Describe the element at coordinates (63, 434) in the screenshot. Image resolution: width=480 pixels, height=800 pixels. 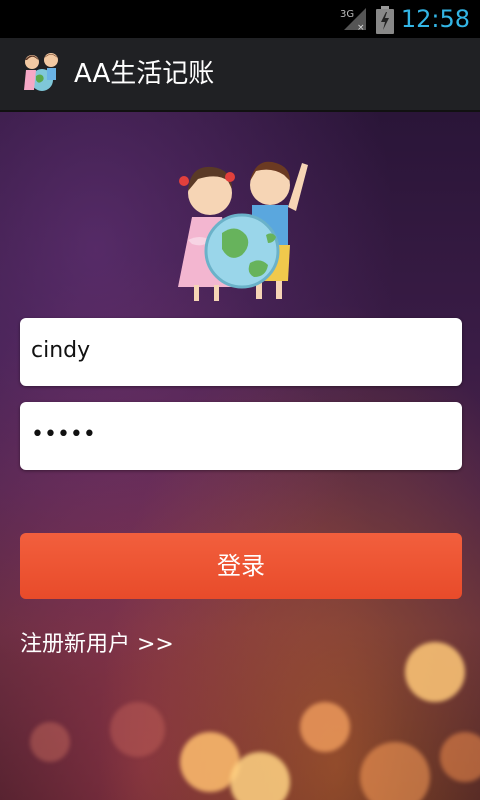
I see `password-value: •••••` at that location.